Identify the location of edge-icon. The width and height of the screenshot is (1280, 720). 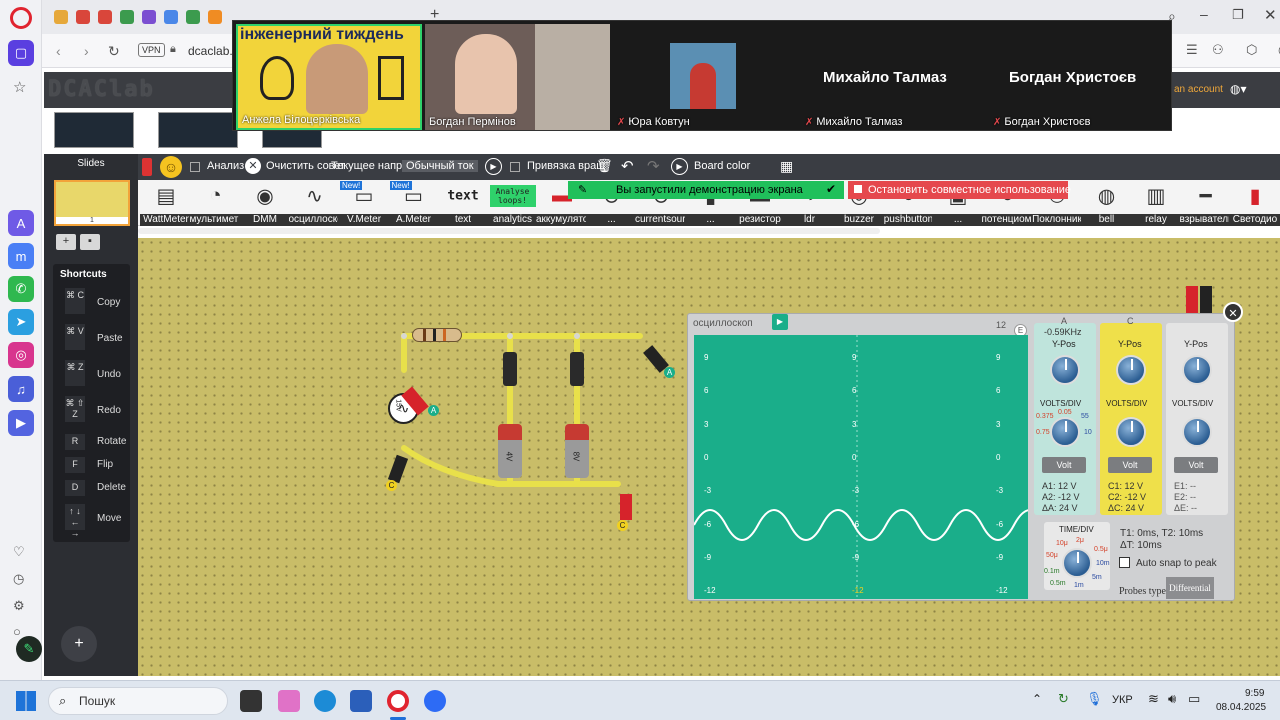
(325, 701).